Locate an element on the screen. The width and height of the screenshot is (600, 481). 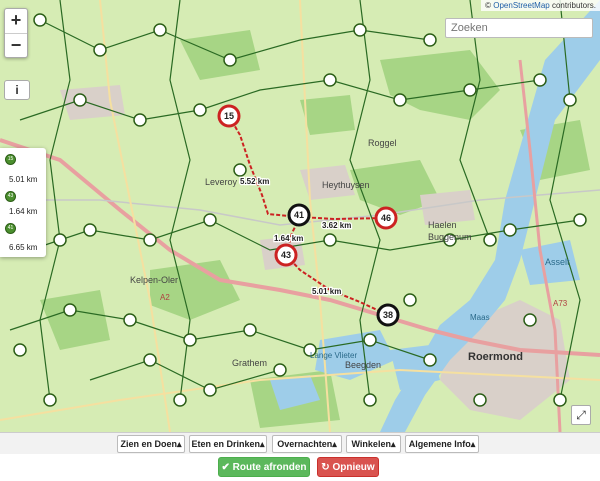
zoom-out-button: − is located at coordinates (16, 45).